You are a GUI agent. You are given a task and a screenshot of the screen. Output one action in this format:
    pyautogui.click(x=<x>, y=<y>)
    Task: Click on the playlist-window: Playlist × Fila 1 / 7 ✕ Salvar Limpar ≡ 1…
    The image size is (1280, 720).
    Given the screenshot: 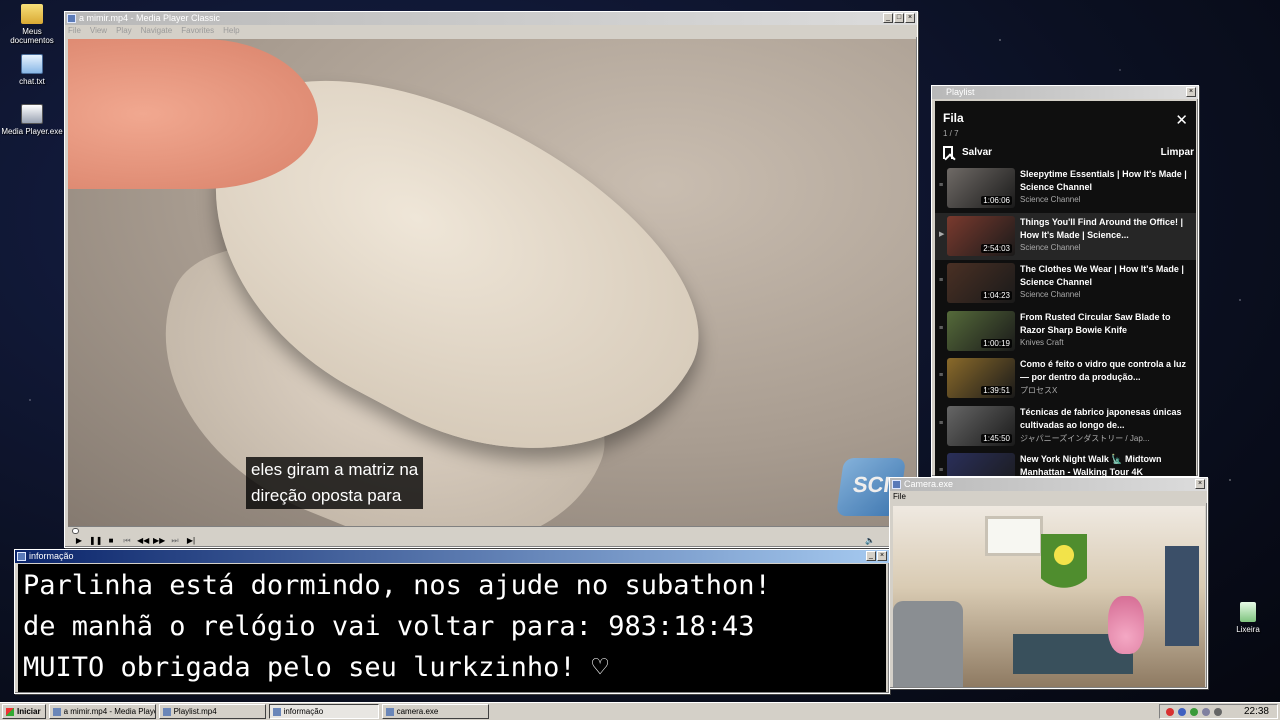 What is the action you would take?
    pyautogui.click(x=1065, y=281)
    